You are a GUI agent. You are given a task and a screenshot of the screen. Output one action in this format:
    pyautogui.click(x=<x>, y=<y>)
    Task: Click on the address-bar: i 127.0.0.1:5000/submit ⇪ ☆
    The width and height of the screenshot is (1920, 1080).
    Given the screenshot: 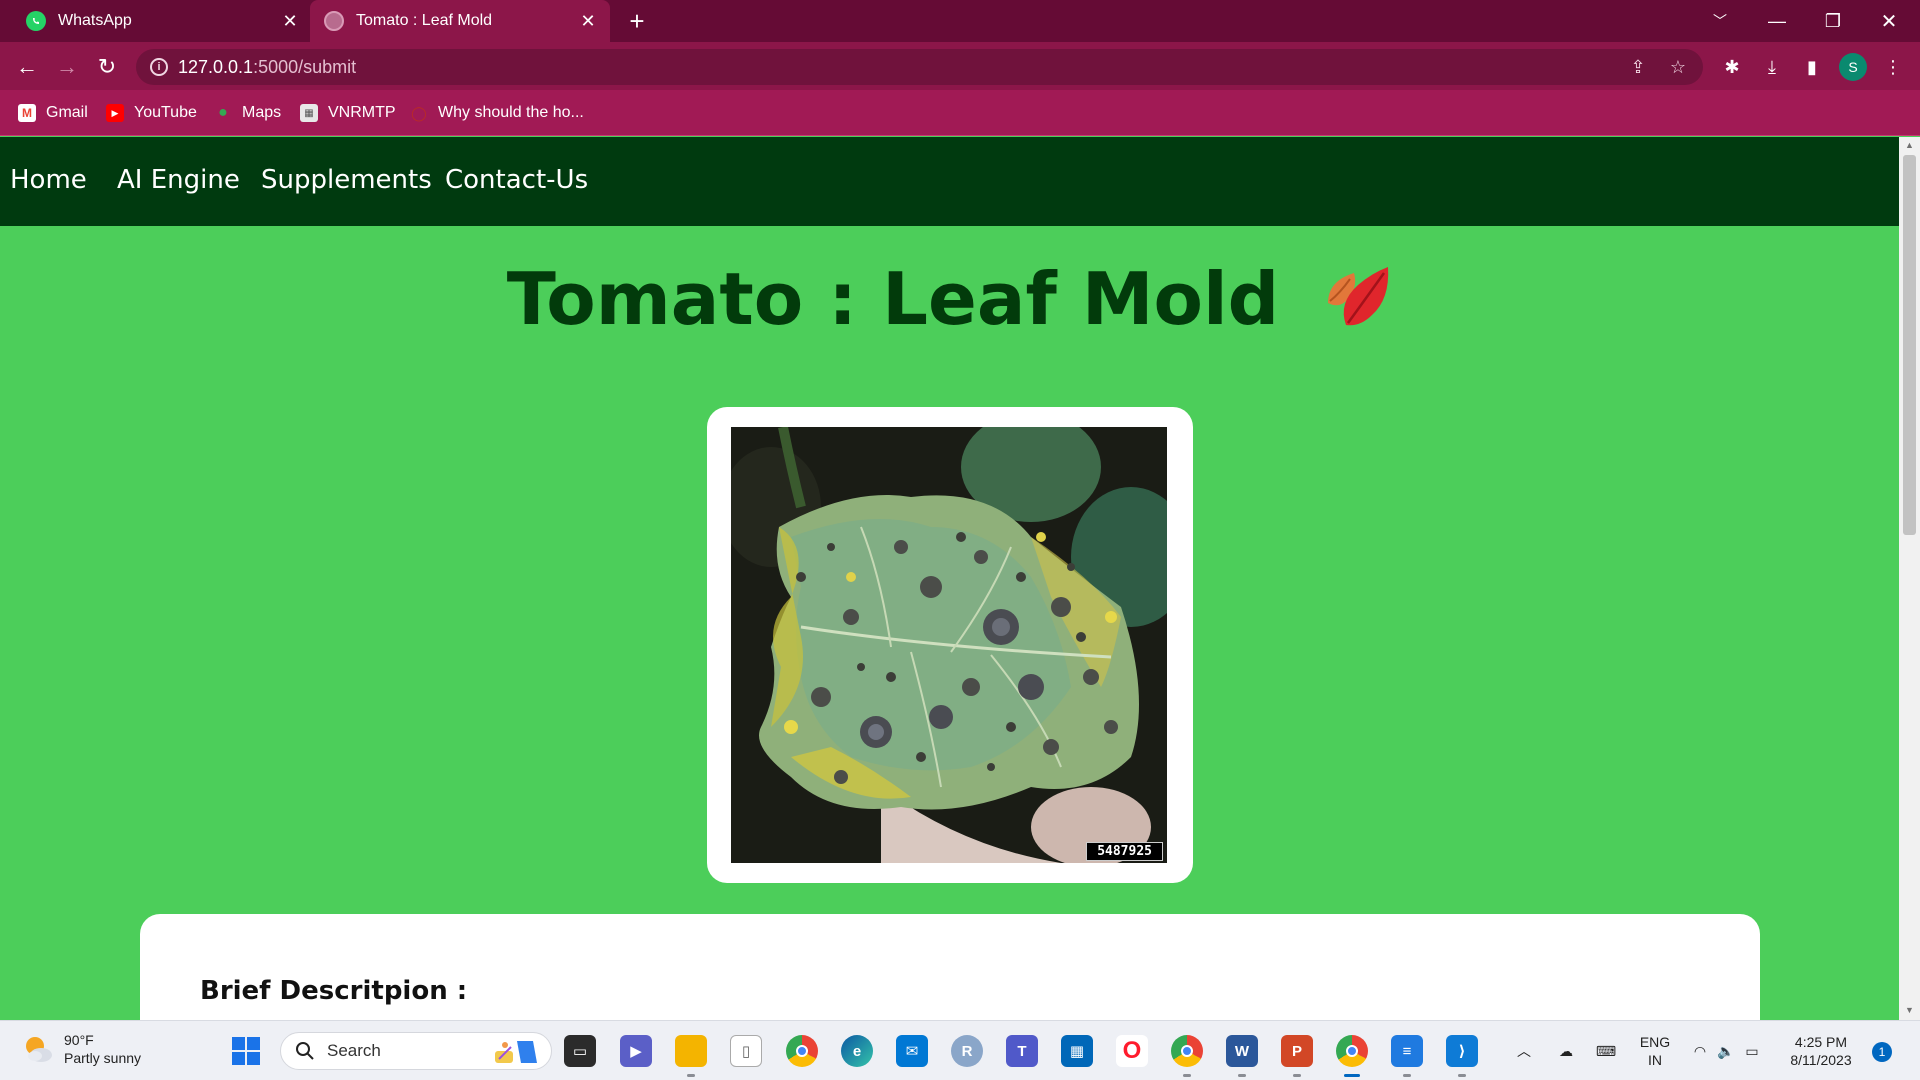 What is the action you would take?
    pyautogui.click(x=919, y=67)
    